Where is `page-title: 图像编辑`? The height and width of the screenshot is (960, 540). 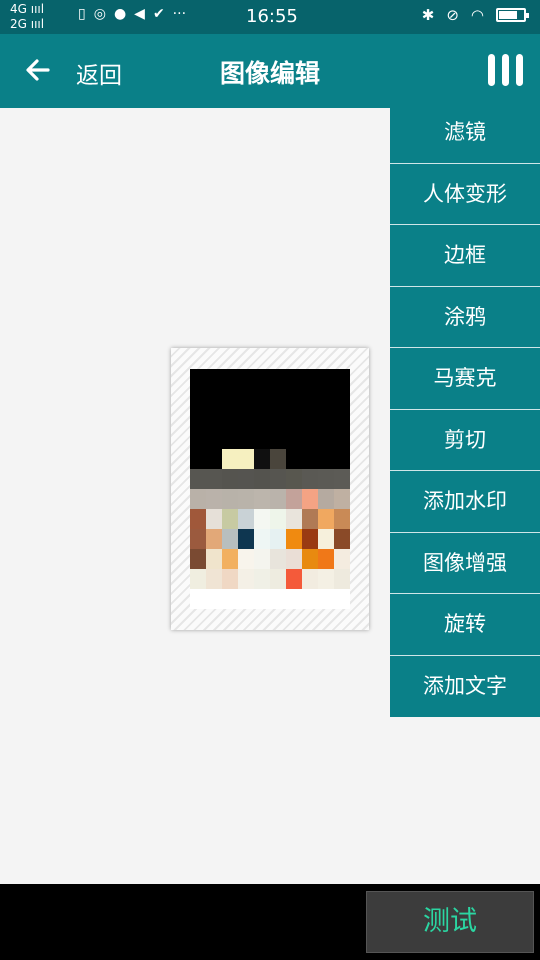
page-title: 图像编辑 is located at coordinates (269, 73).